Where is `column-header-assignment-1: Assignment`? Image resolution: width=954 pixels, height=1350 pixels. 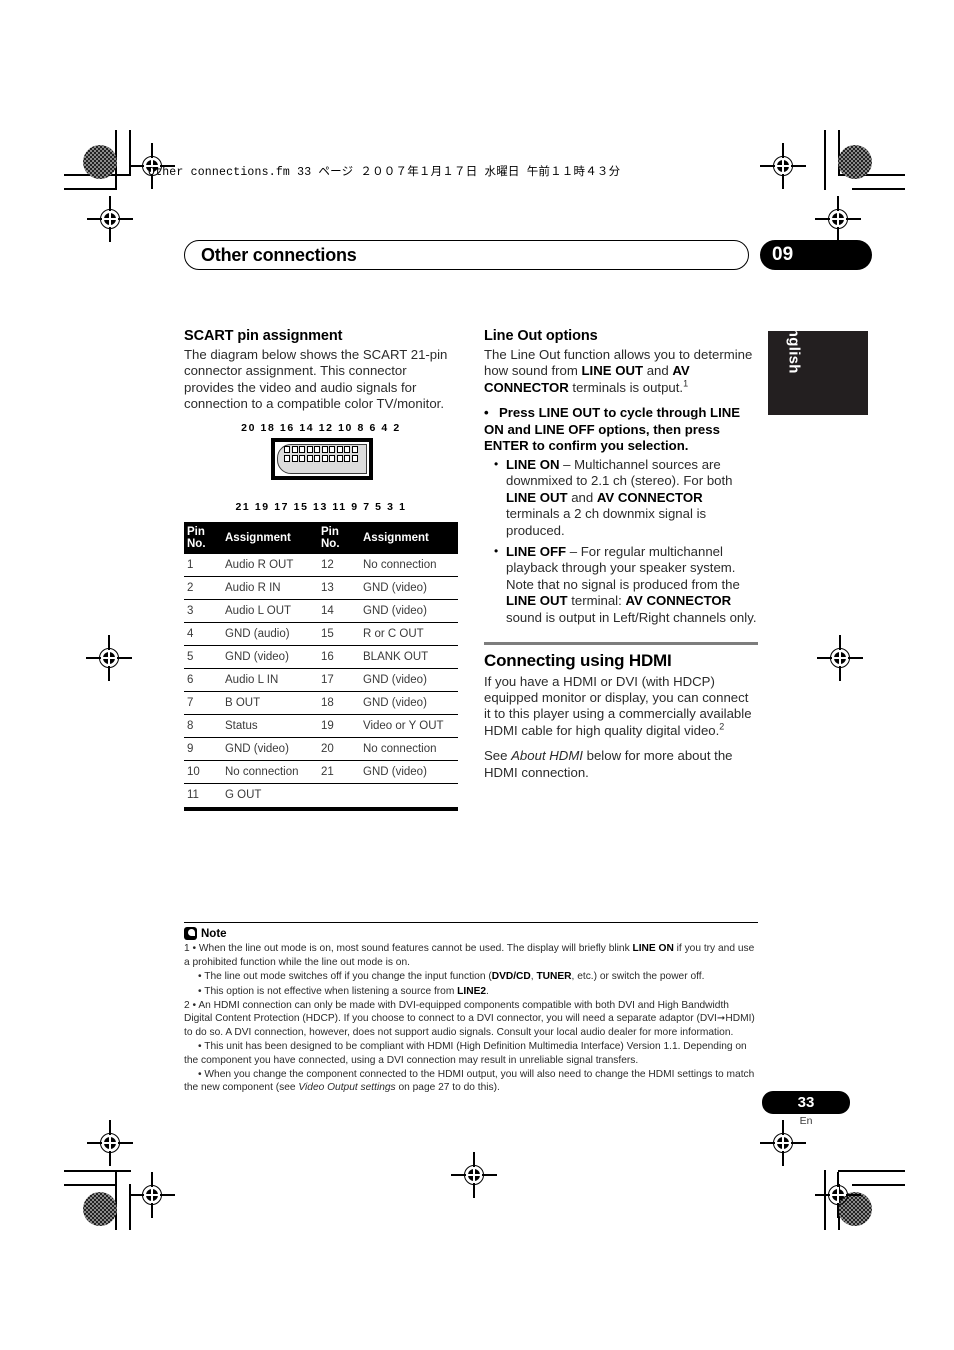
column-header-assignment-1: Assignment is located at coordinates (270, 537).